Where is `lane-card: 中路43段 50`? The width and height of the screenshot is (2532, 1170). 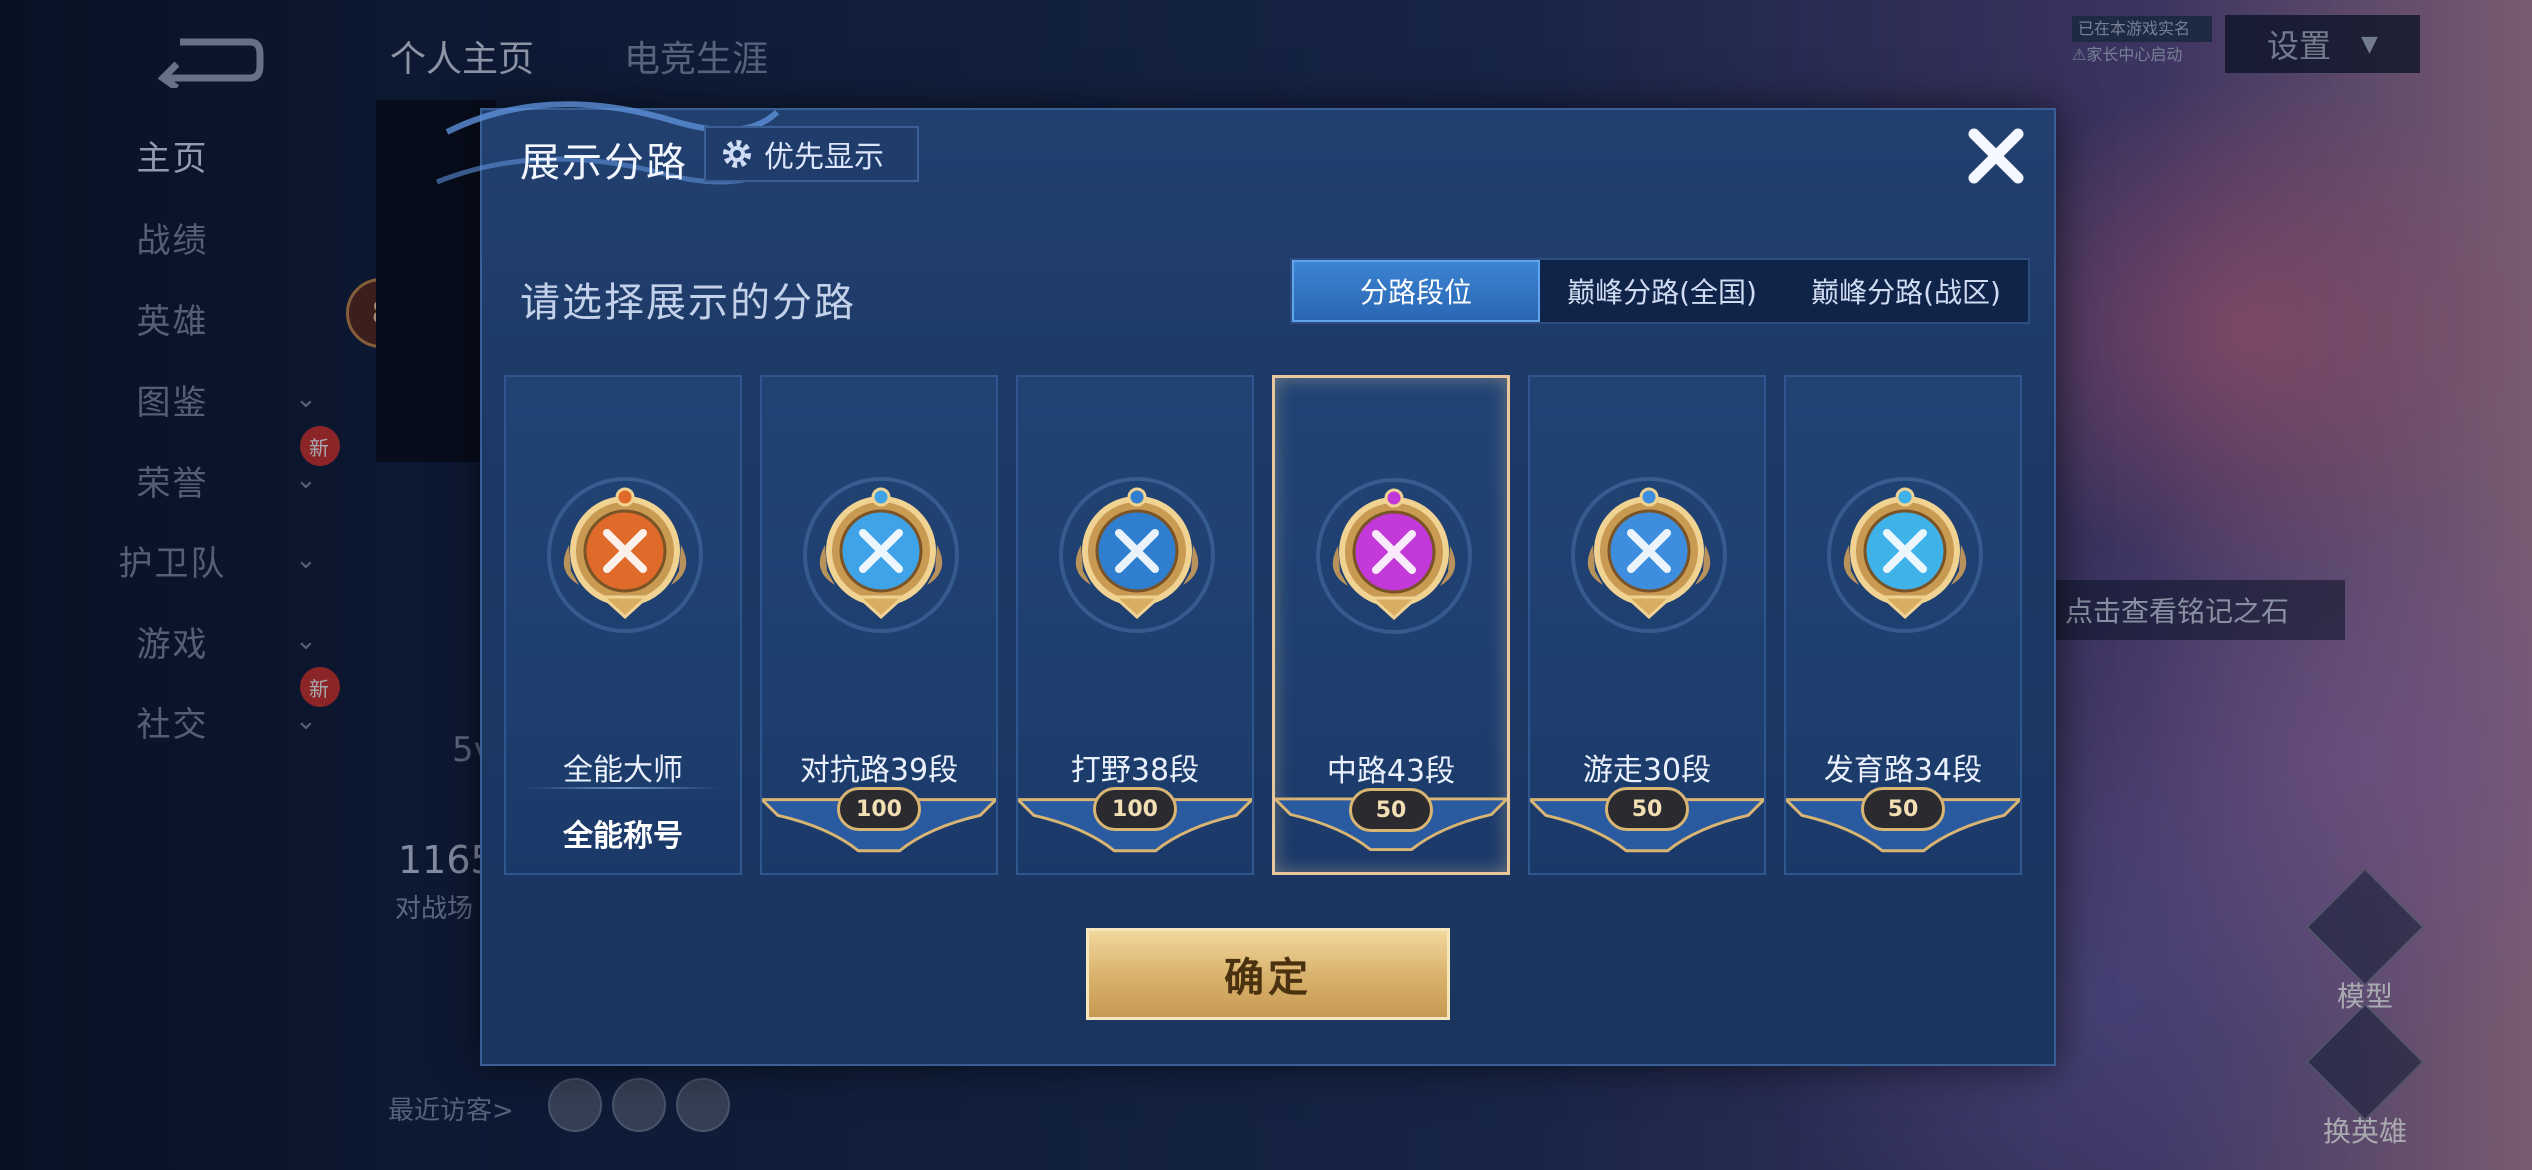 lane-card: 中路43段 50 is located at coordinates (1391, 625).